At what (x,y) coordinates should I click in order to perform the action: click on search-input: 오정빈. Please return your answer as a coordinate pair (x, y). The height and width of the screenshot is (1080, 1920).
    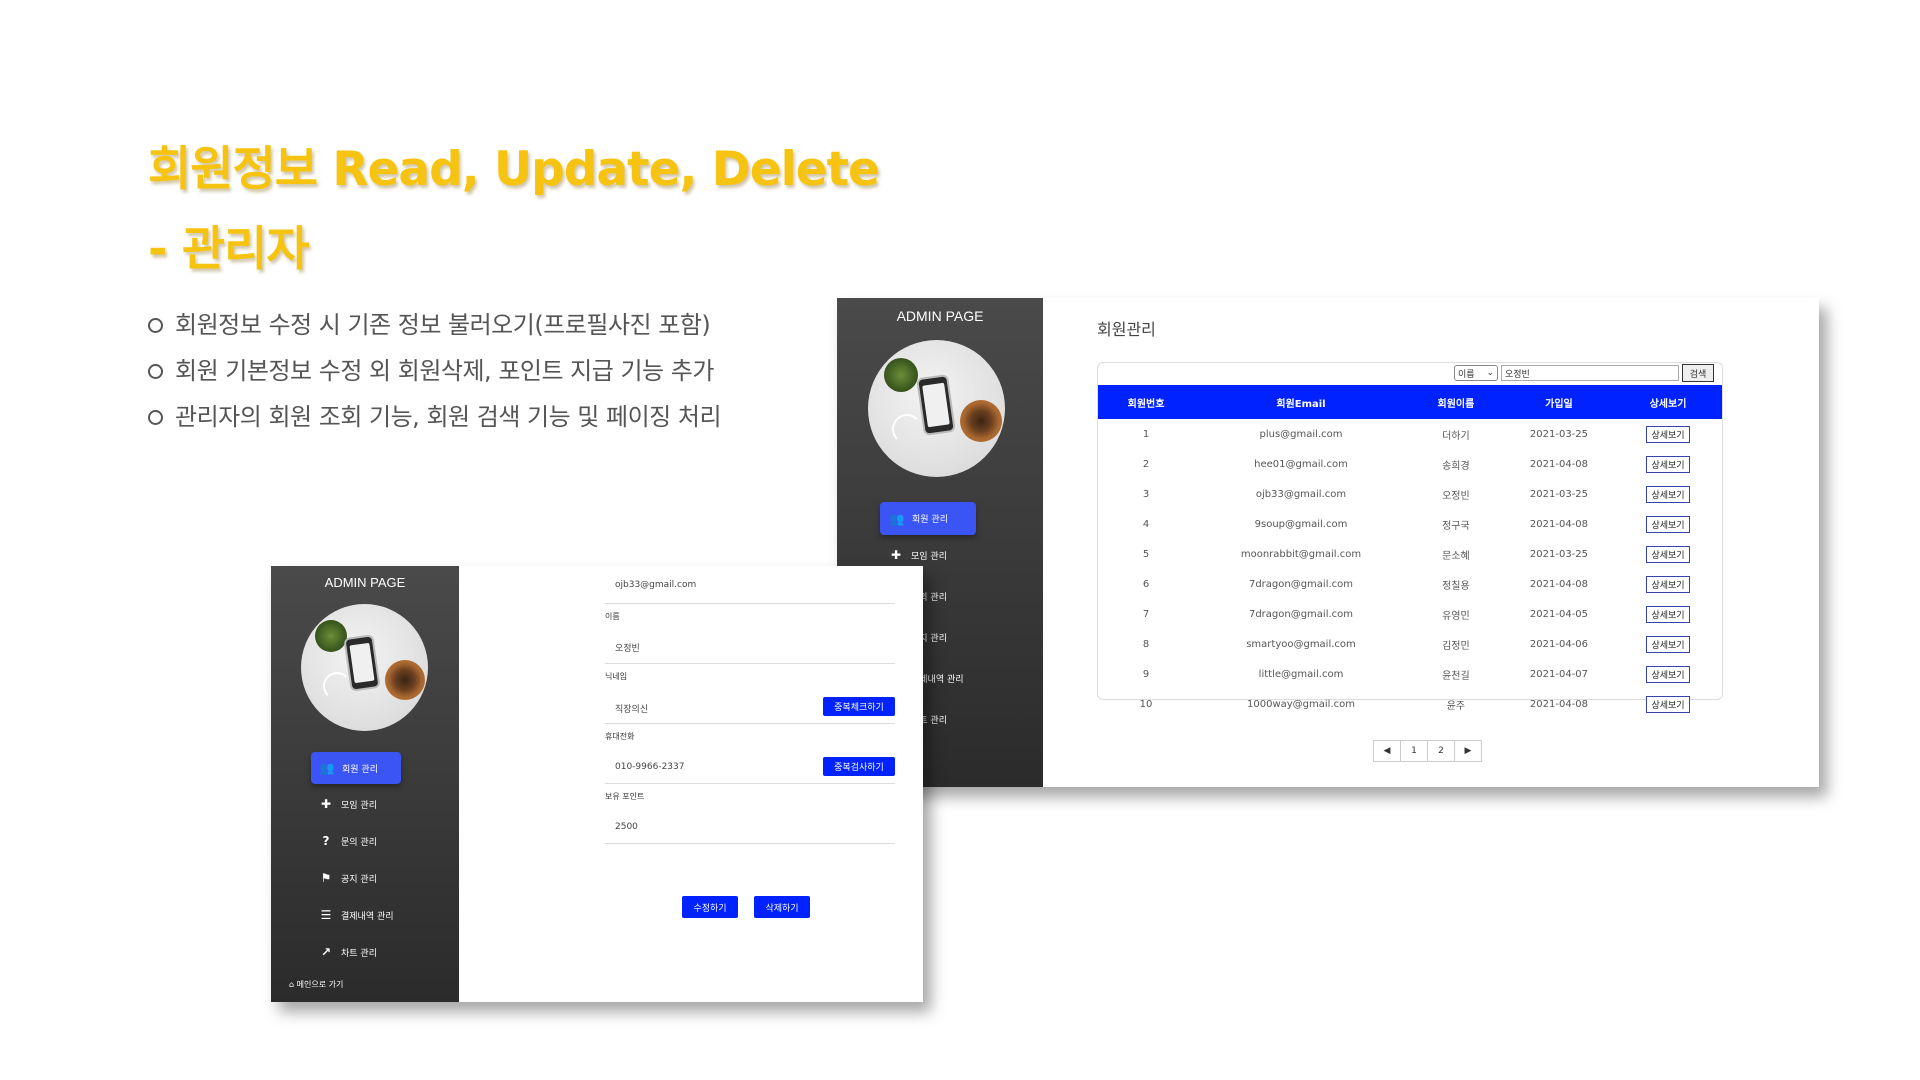
    Looking at the image, I should click on (1590, 373).